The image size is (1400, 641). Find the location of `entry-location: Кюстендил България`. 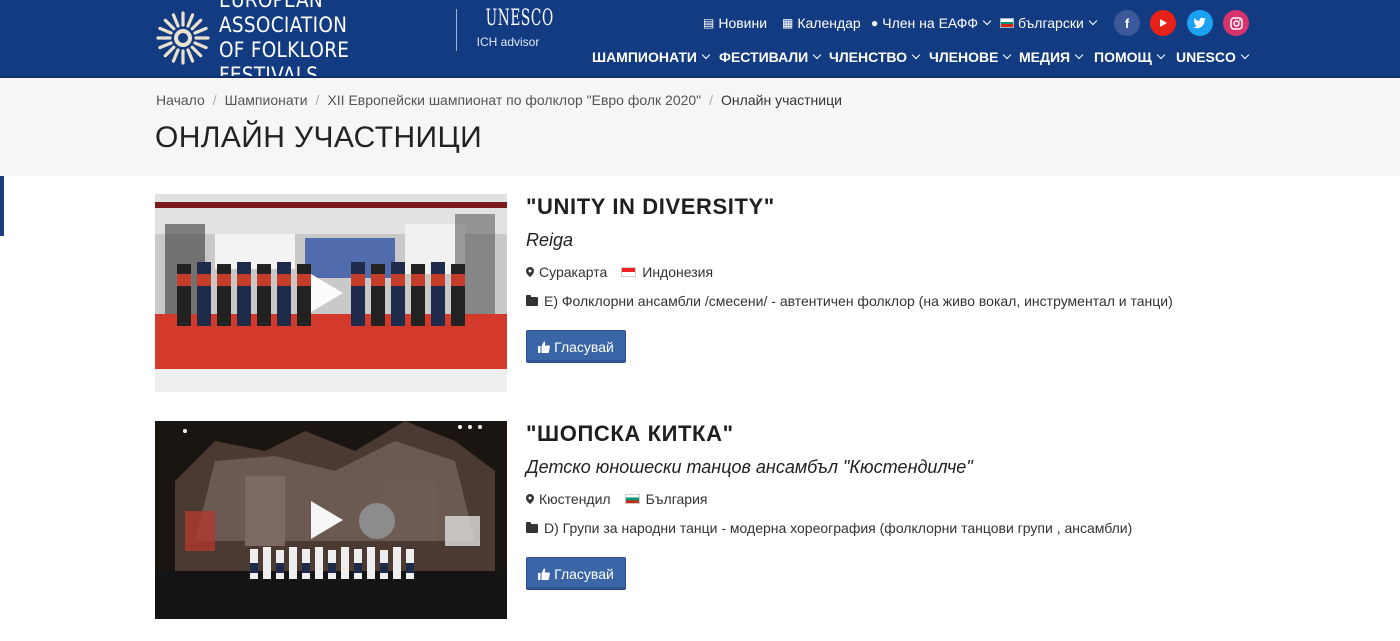

entry-location: Кюстендил България is located at coordinates (616, 499).